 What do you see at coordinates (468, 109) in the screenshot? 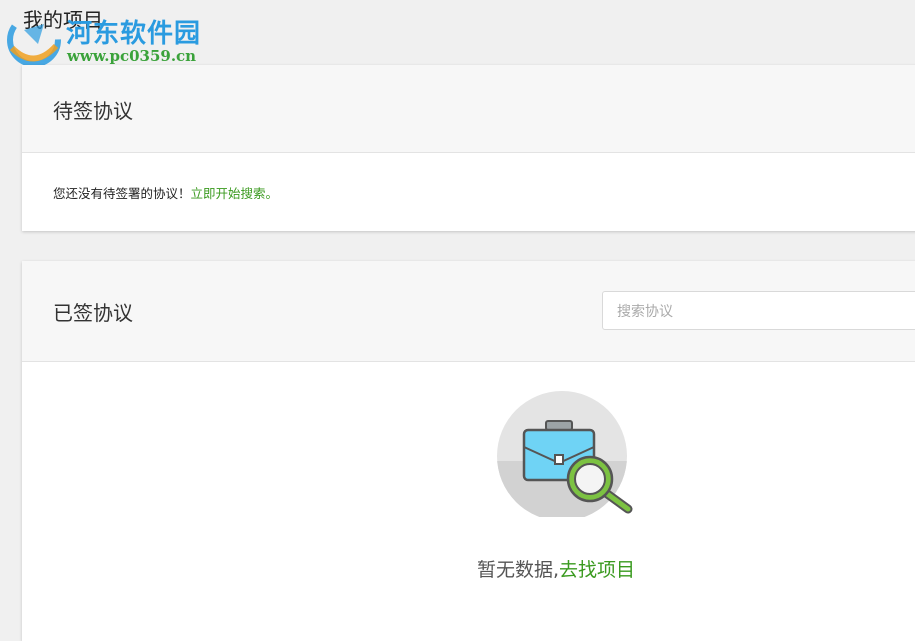
I see `pending-agreements-header: 待签协议` at bounding box center [468, 109].